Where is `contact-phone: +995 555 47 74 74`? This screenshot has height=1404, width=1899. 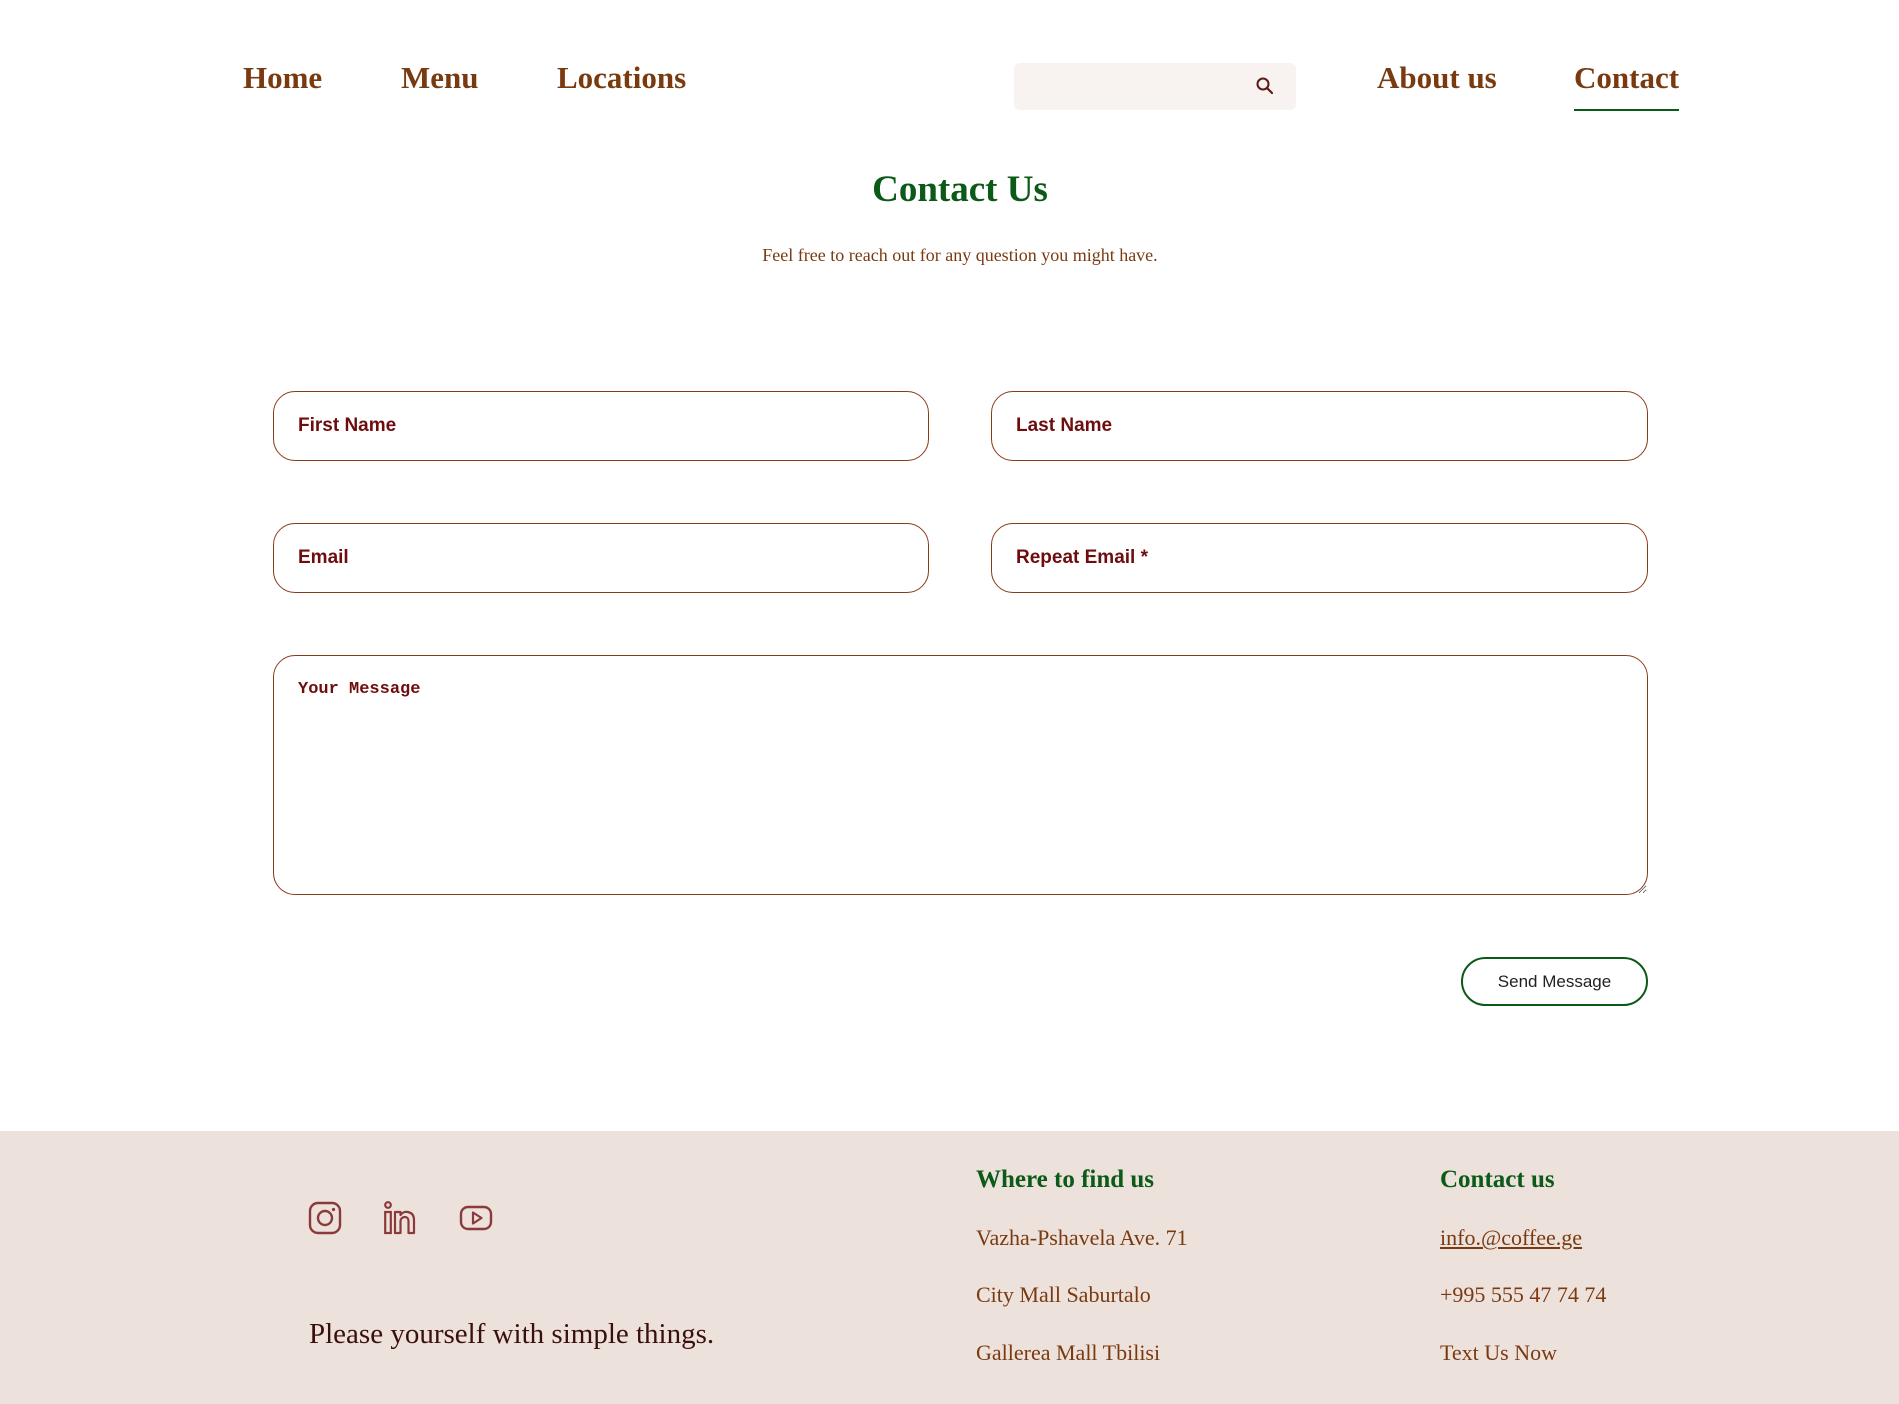 contact-phone: +995 555 47 74 74 is located at coordinates (1523, 1294).